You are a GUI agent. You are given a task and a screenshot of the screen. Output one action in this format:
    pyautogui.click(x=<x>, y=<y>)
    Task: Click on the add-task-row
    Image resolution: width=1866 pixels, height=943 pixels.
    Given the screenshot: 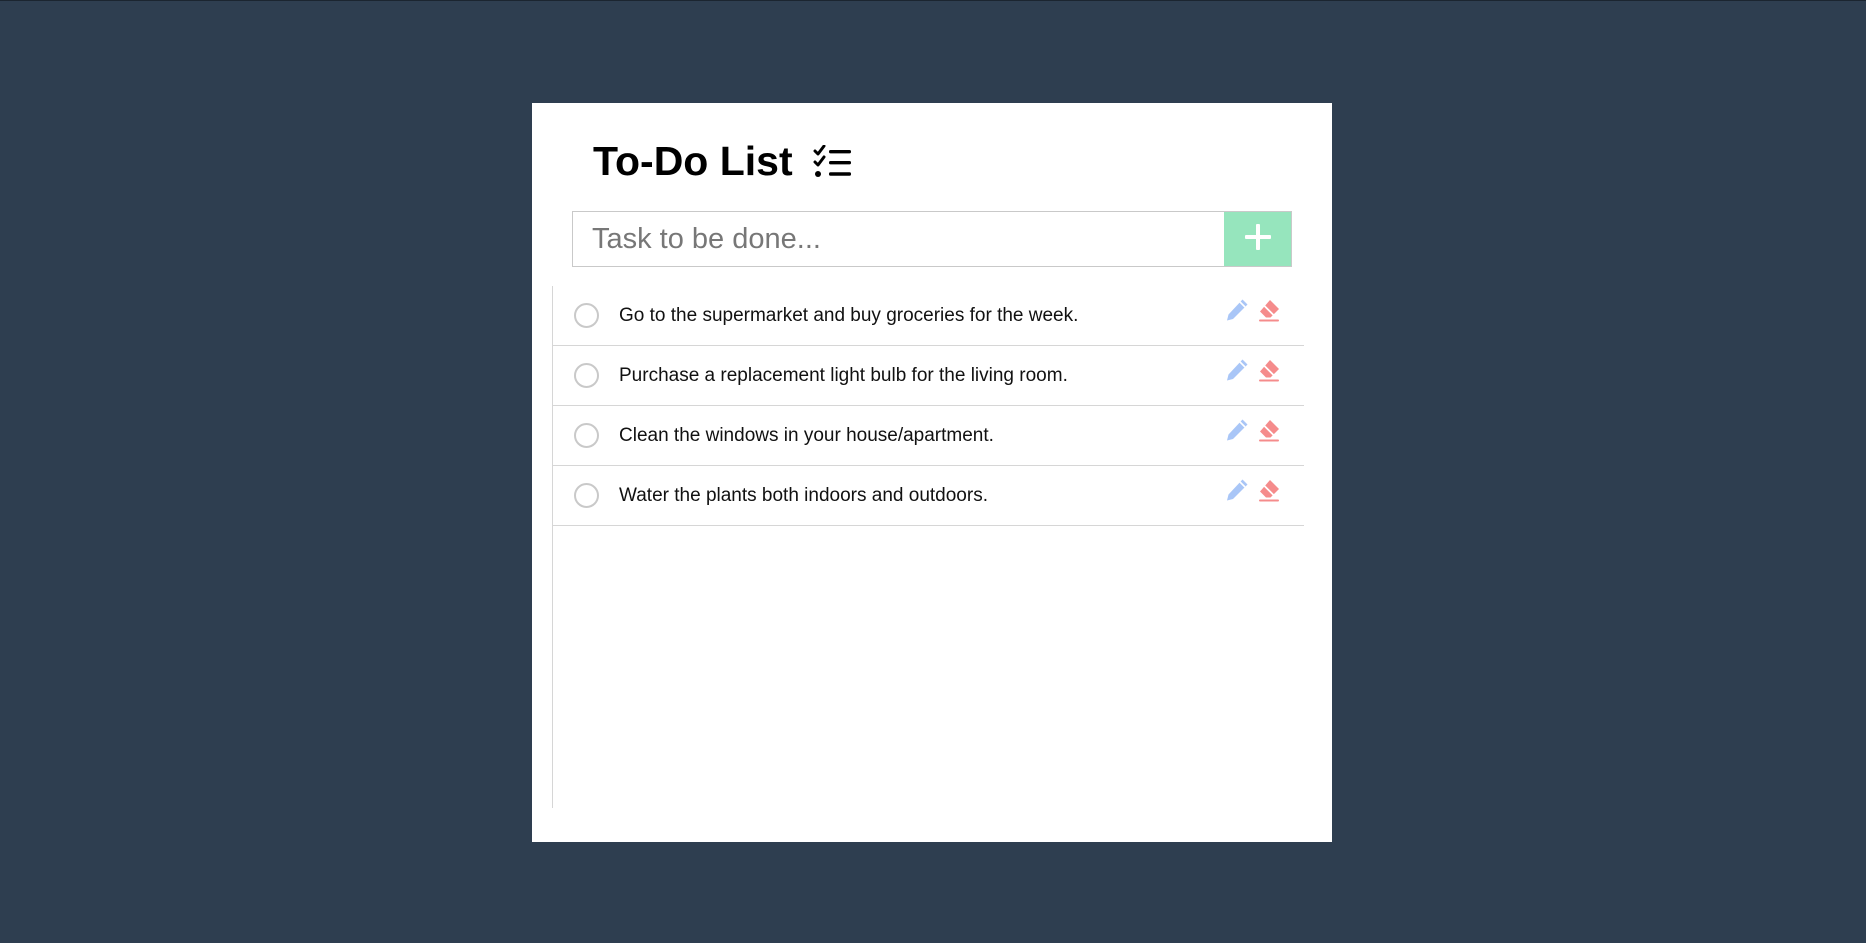 What is the action you would take?
    pyautogui.click(x=932, y=239)
    